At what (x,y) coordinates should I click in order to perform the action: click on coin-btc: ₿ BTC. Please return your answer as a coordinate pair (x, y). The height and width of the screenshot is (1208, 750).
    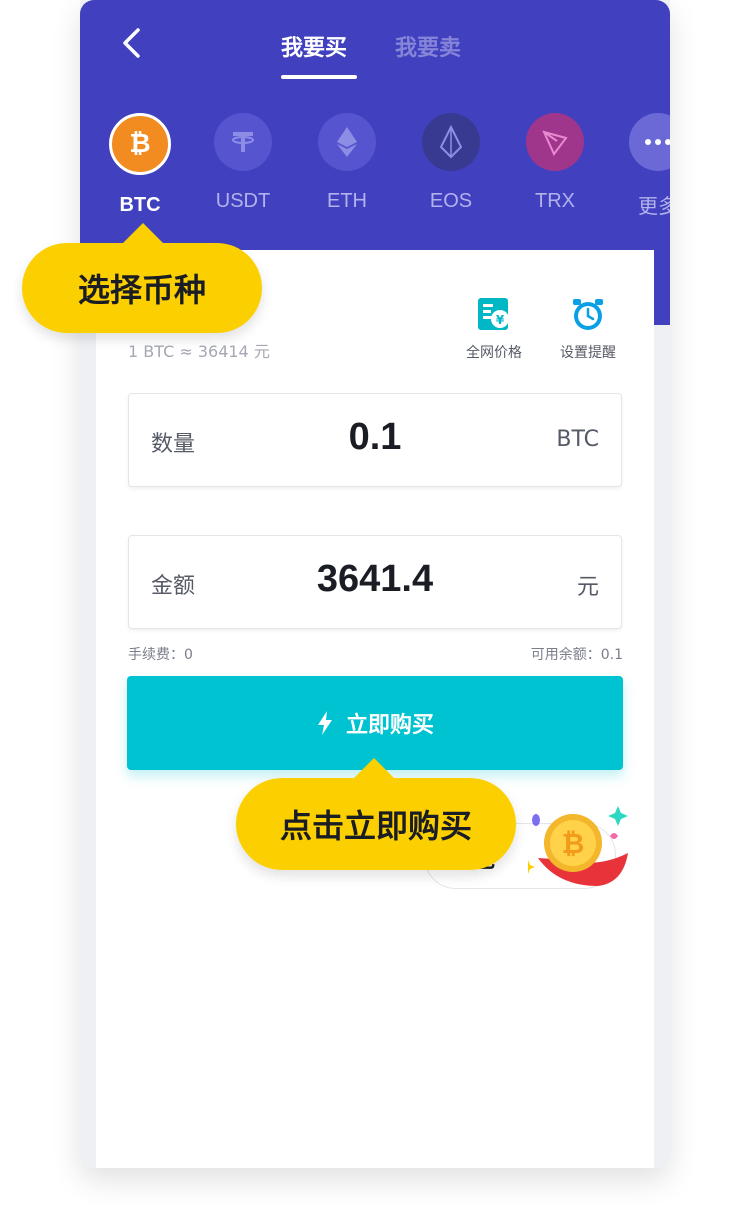
    Looking at the image, I should click on (140, 165).